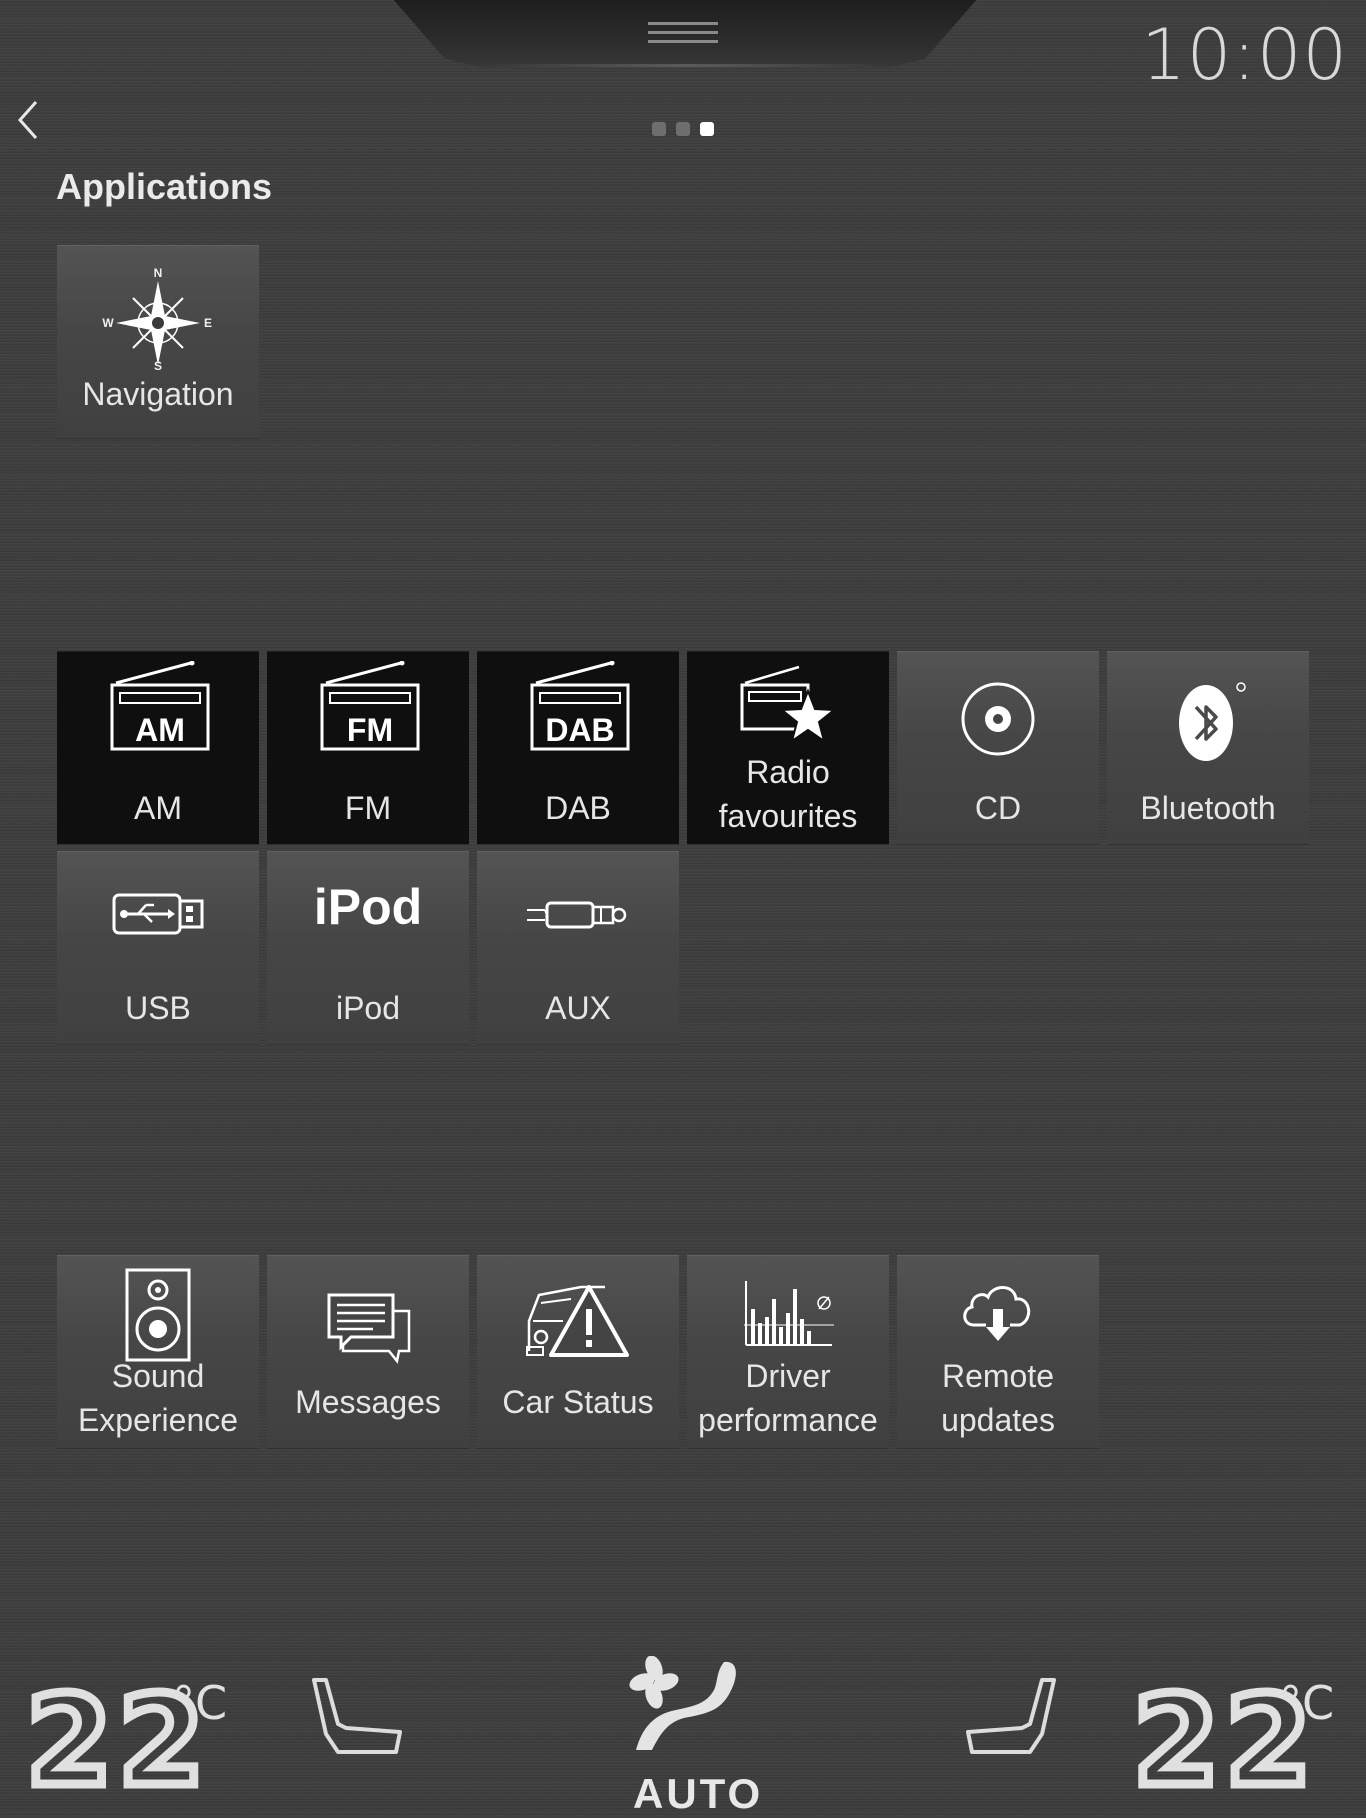 The image size is (1366, 1818). What do you see at coordinates (108, 323) in the screenshot?
I see `svg-text: W` at bounding box center [108, 323].